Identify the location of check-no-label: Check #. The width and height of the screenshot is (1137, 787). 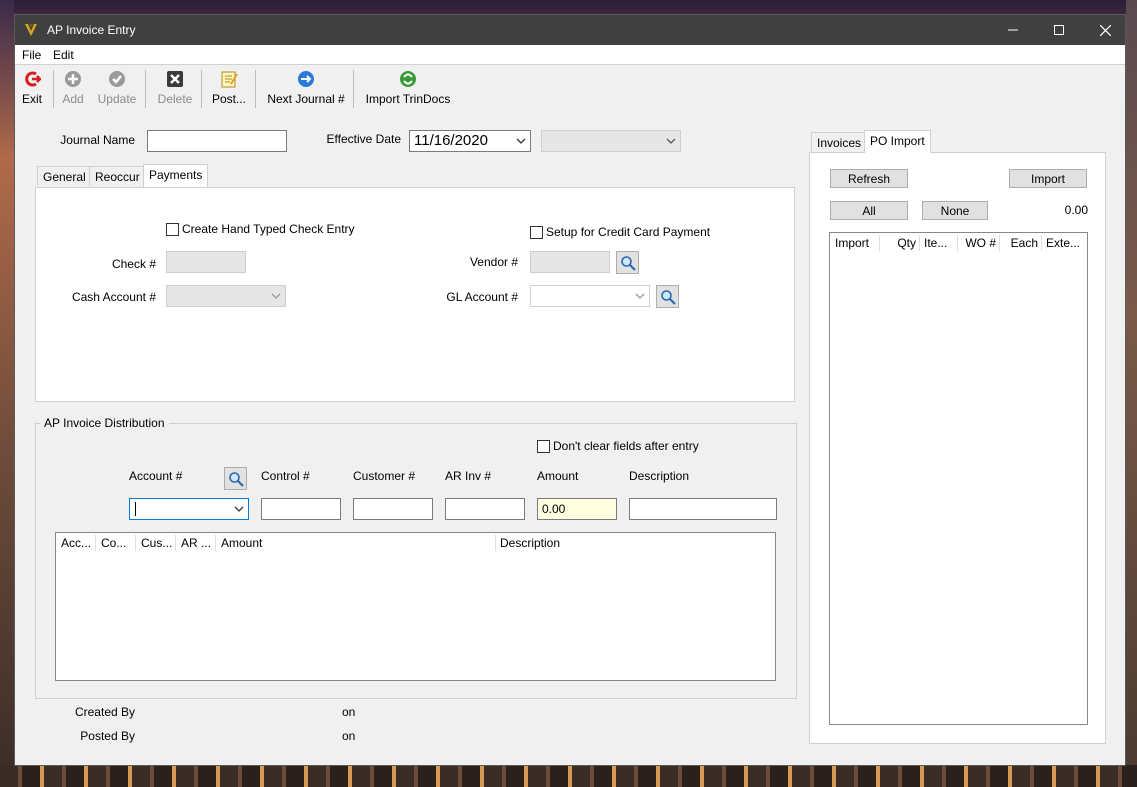
(133, 264).